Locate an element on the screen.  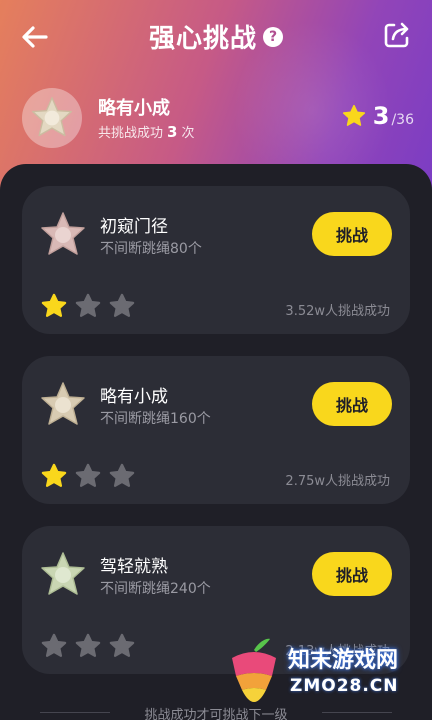
watermark-text: 知末游戏网 is located at coordinates (343, 660).